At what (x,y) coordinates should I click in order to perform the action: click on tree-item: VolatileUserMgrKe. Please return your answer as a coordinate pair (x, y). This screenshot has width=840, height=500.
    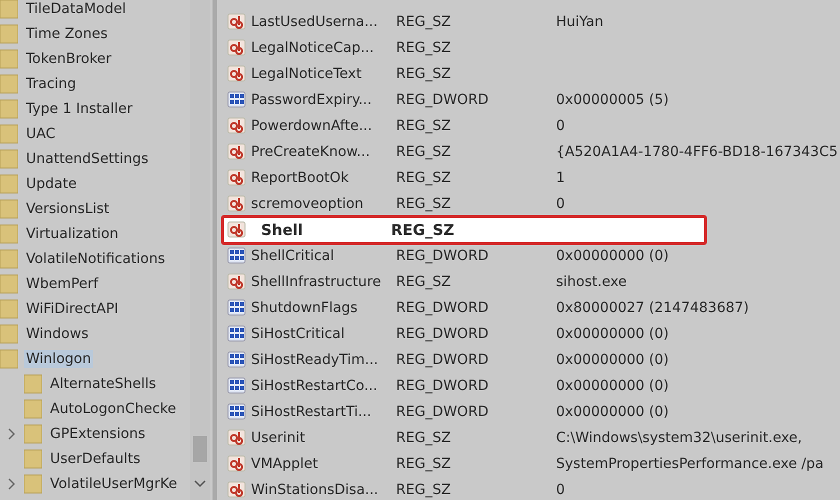
    Looking at the image, I should click on (114, 483).